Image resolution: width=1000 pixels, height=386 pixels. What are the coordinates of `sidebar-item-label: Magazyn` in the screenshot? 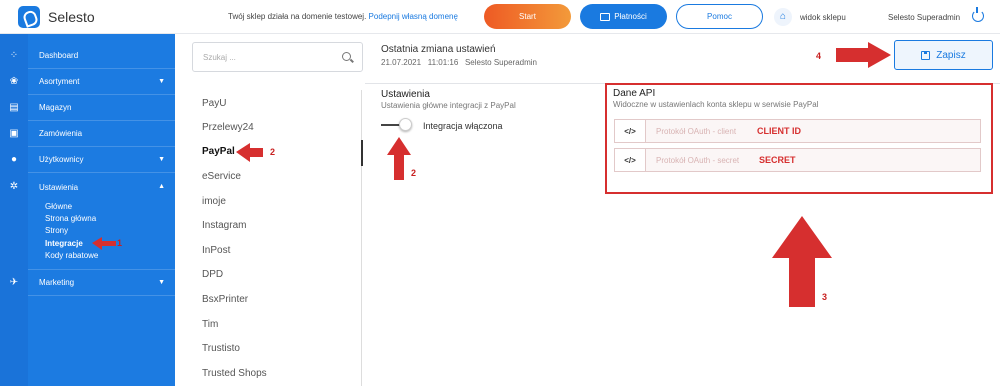 It's located at (55, 107).